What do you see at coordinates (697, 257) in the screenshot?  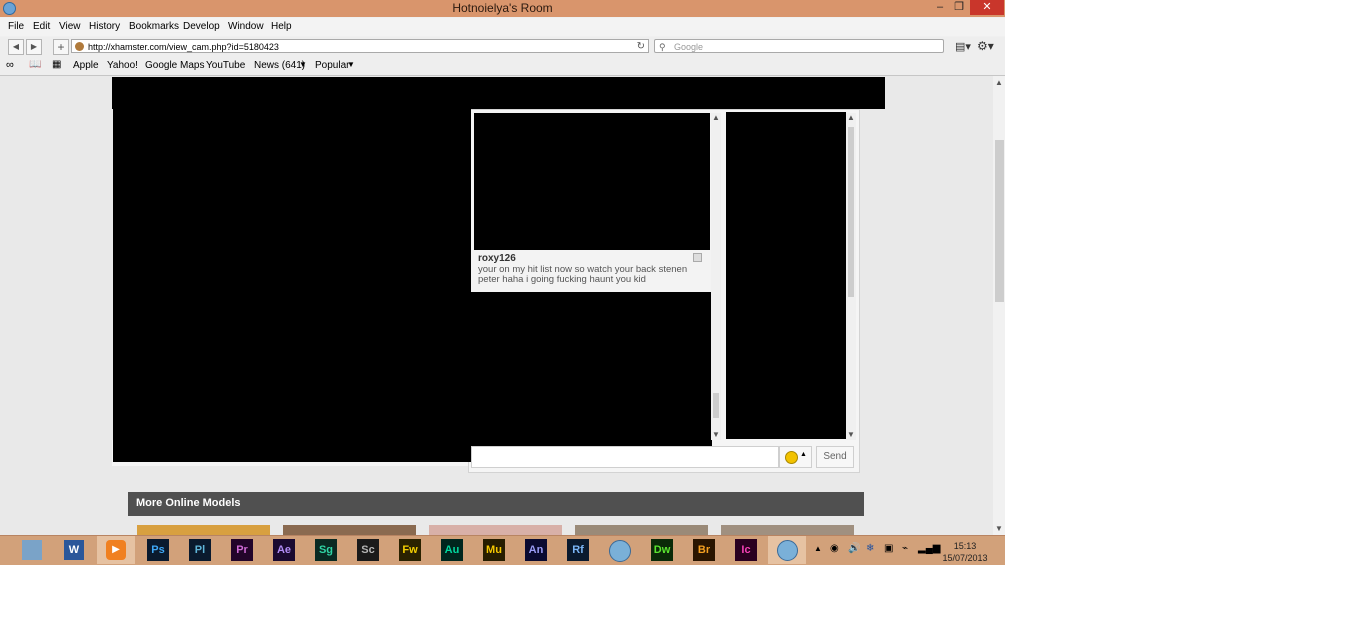 I see `report-flag-icon` at bounding box center [697, 257].